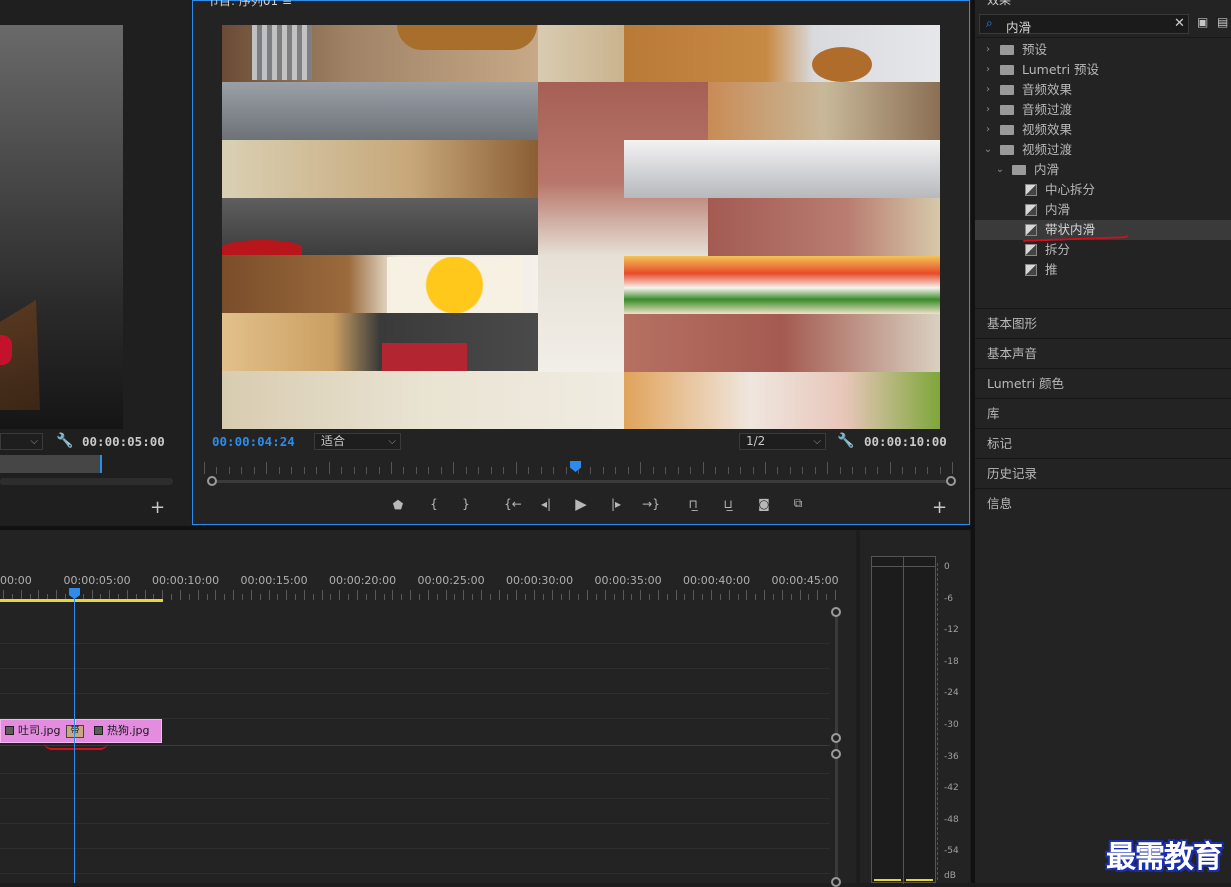 The width and height of the screenshot is (1231, 887). I want to click on timeline-clip-hotdog: 热狗.jpg, so click(118, 731).